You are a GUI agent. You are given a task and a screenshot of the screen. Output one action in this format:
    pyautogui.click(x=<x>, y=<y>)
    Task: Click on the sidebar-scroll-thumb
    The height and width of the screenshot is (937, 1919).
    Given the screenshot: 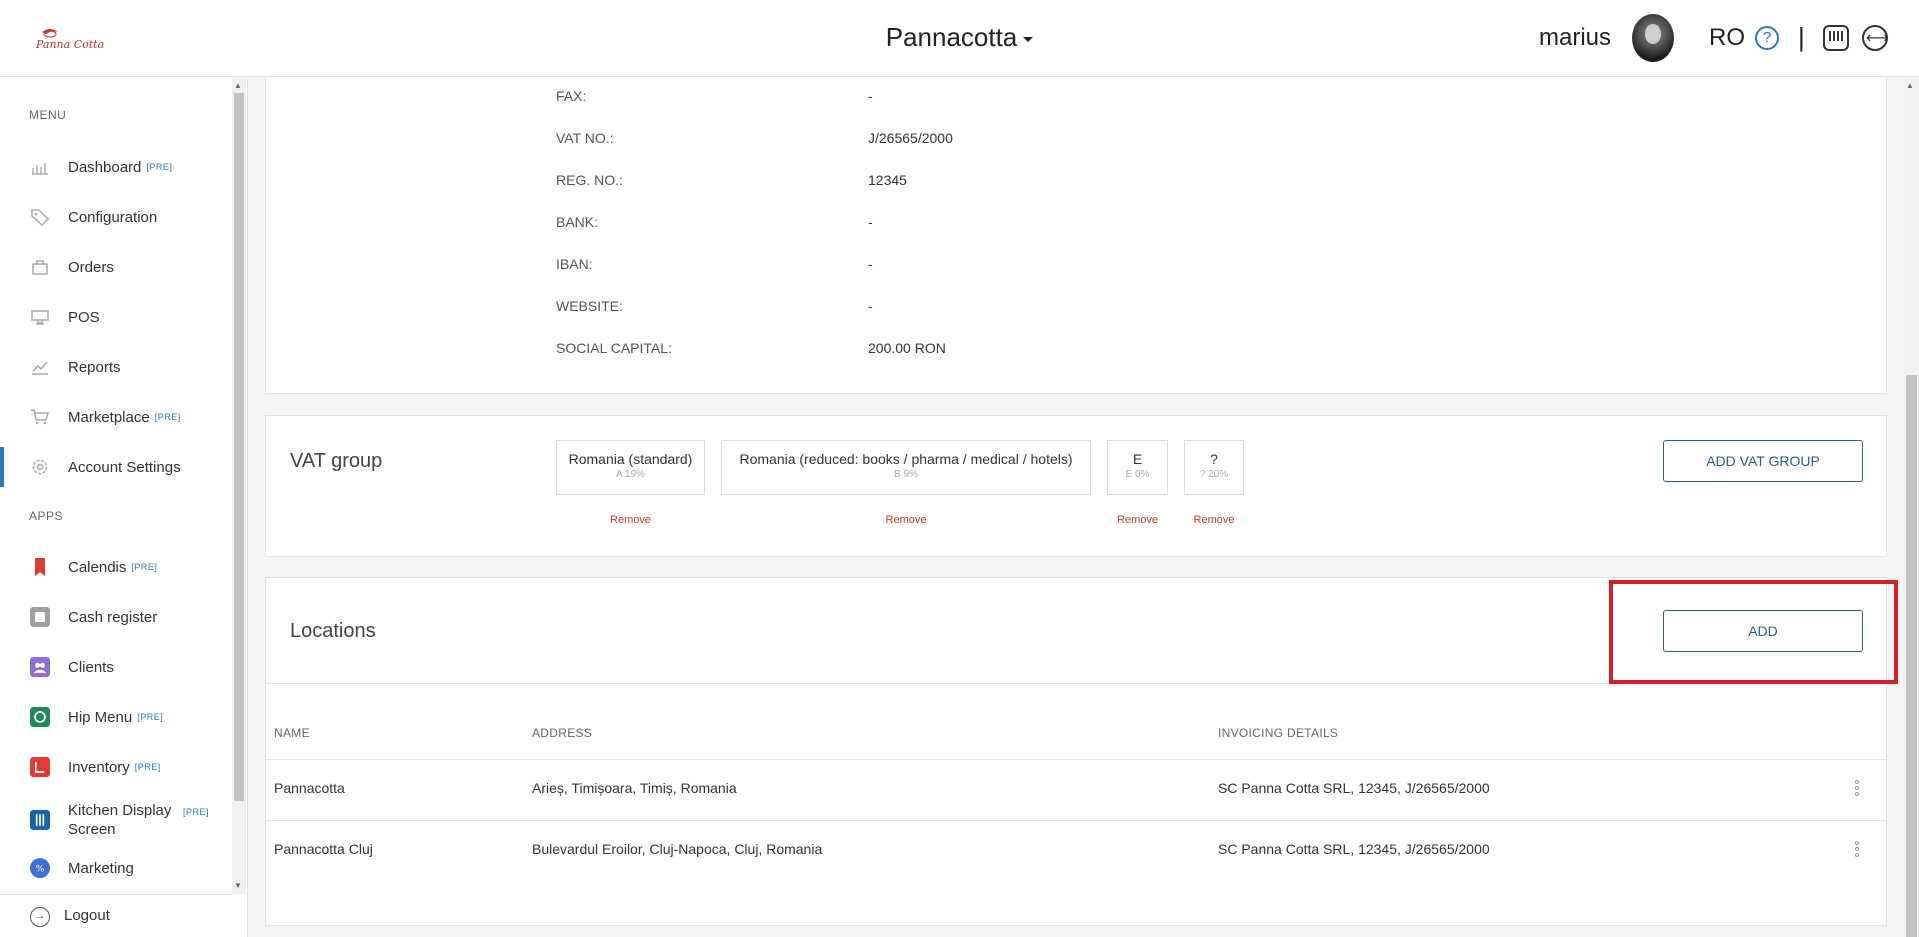 What is the action you would take?
    pyautogui.click(x=239, y=447)
    